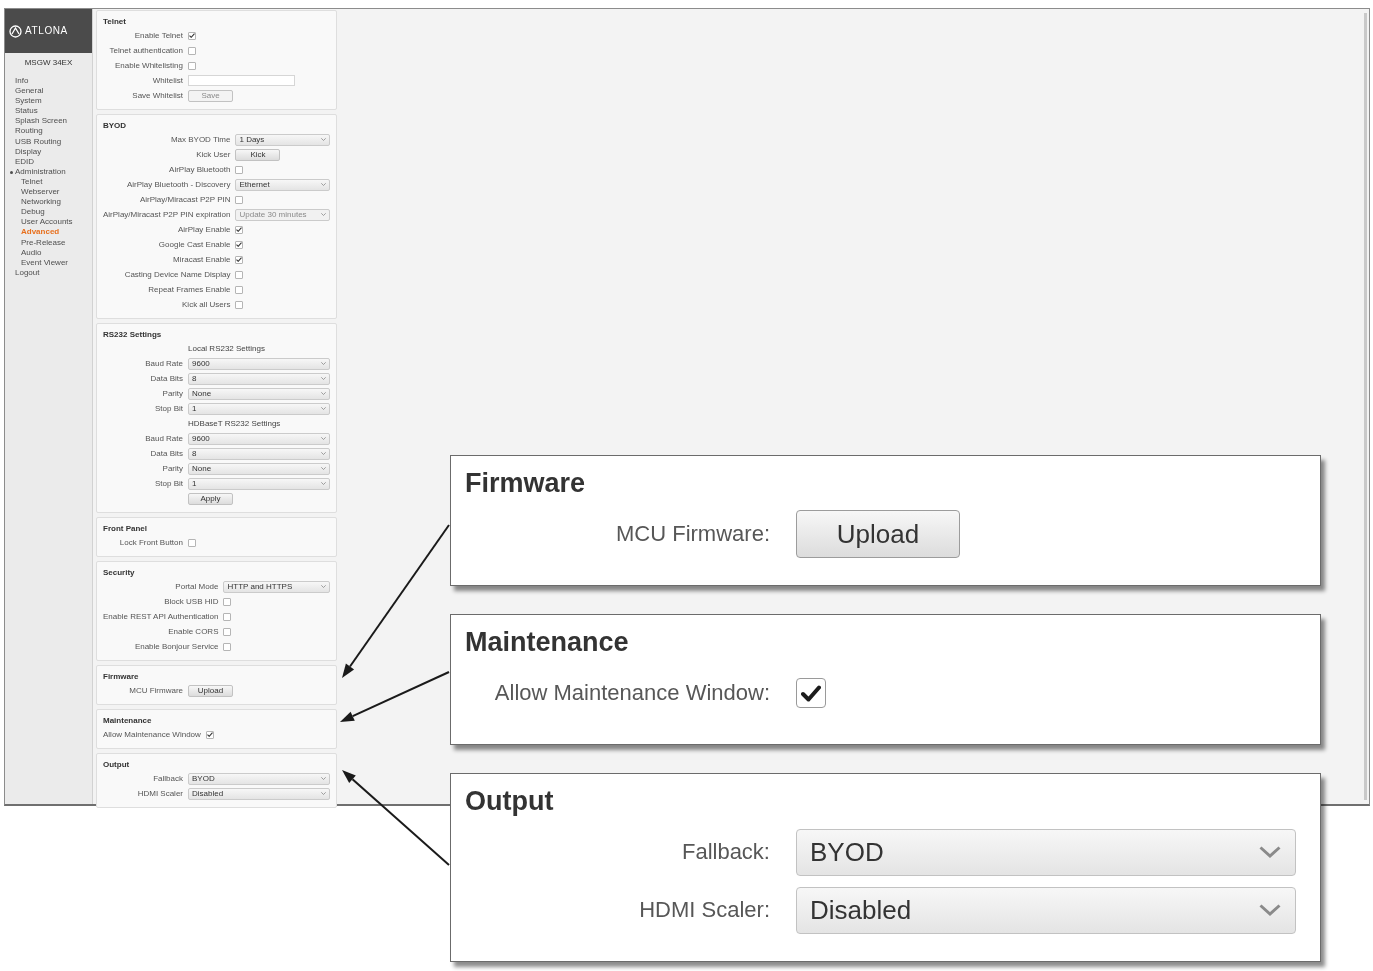 The height and width of the screenshot is (971, 1373). What do you see at coordinates (210, 498) in the screenshot?
I see `button: Apply` at bounding box center [210, 498].